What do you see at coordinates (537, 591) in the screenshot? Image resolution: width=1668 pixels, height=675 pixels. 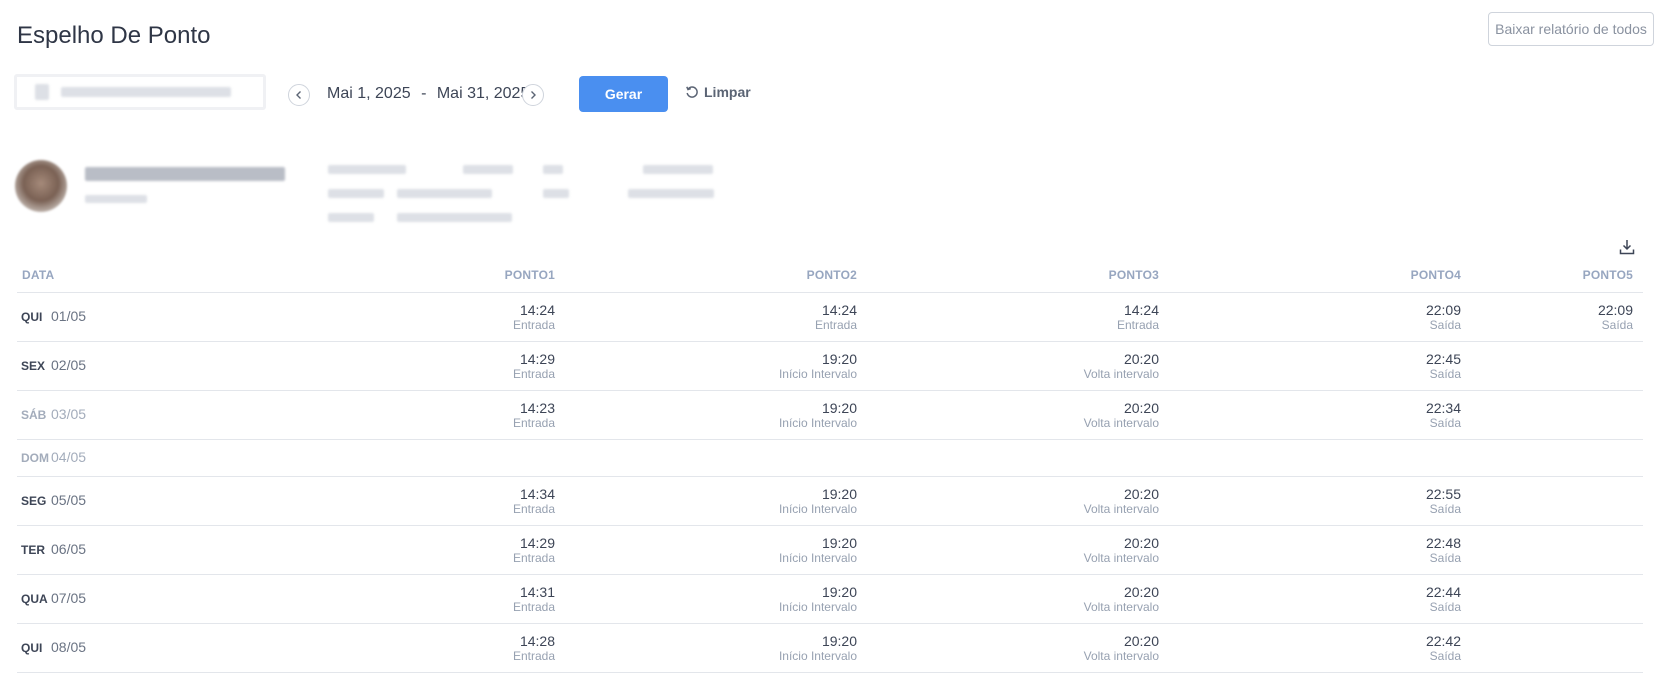 I see `punch-time: 14:31` at bounding box center [537, 591].